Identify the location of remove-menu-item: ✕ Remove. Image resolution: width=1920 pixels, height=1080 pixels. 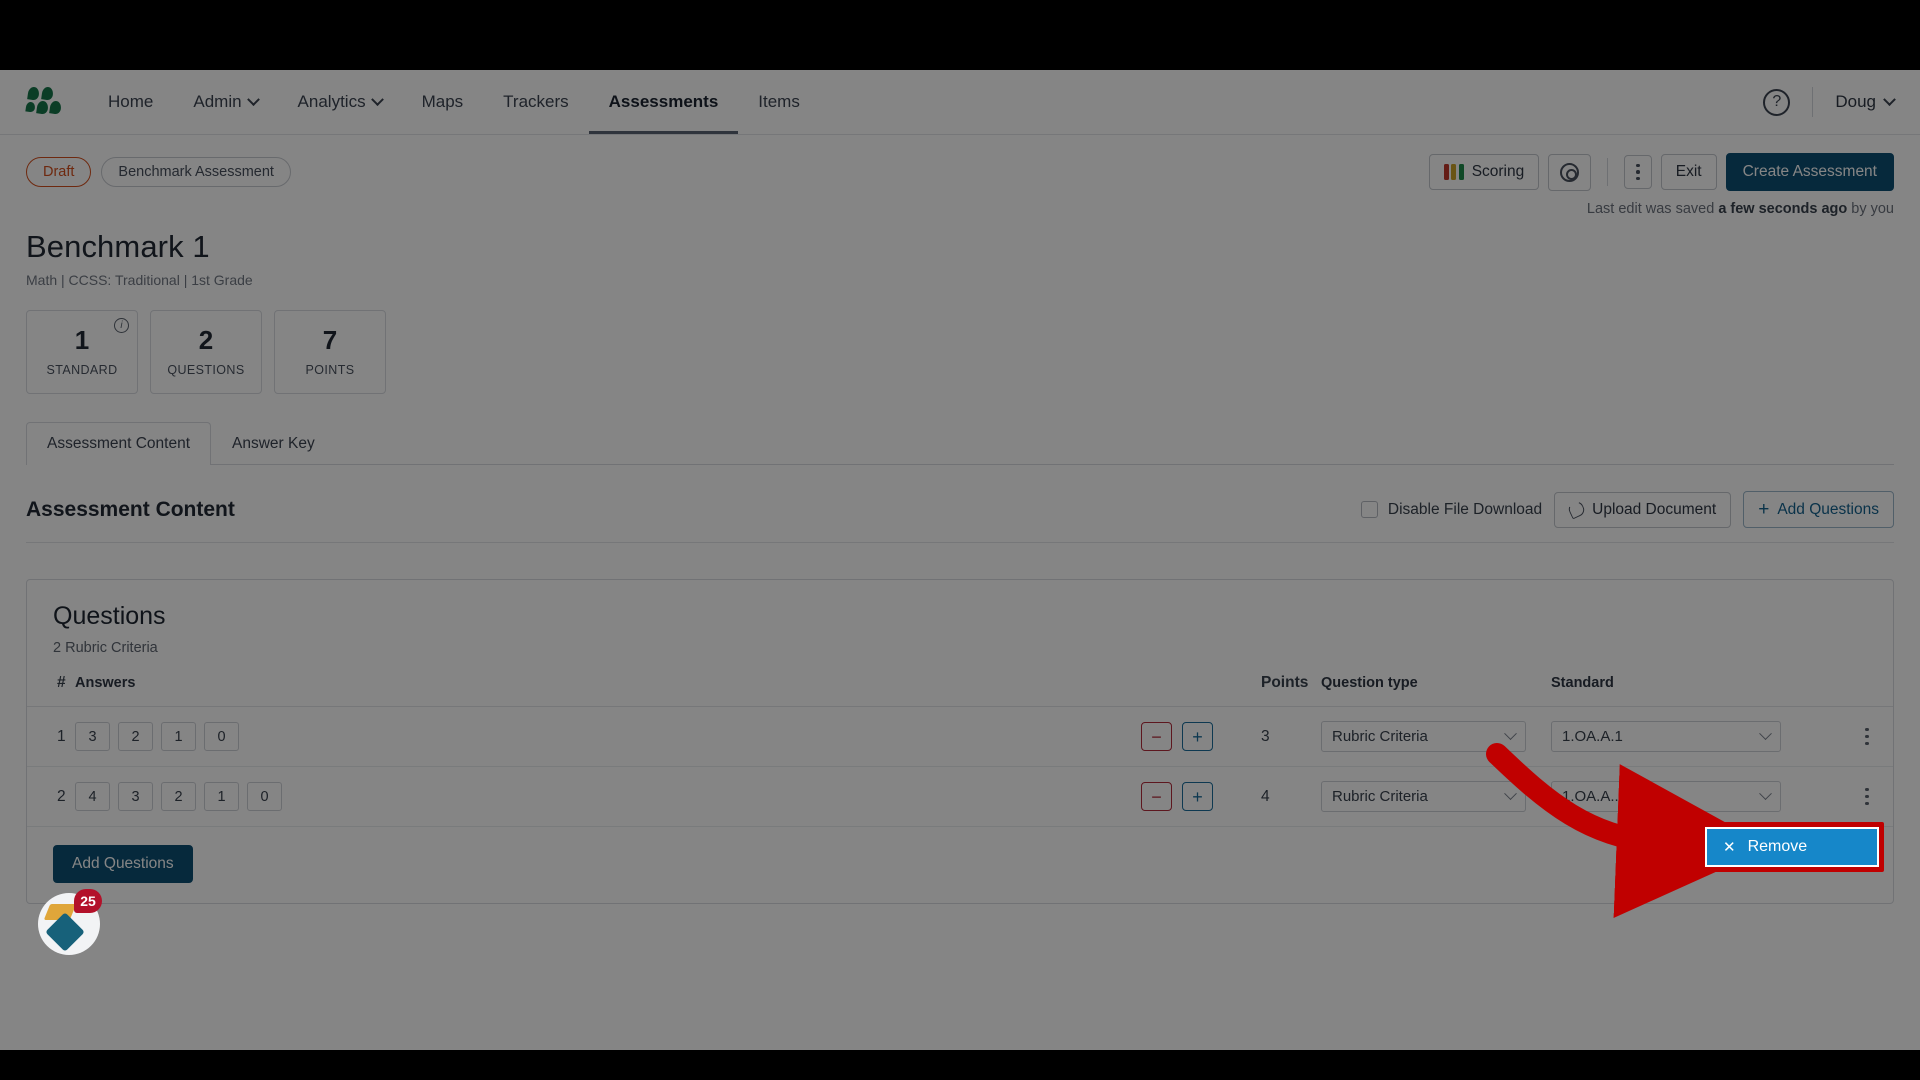
(1792, 847).